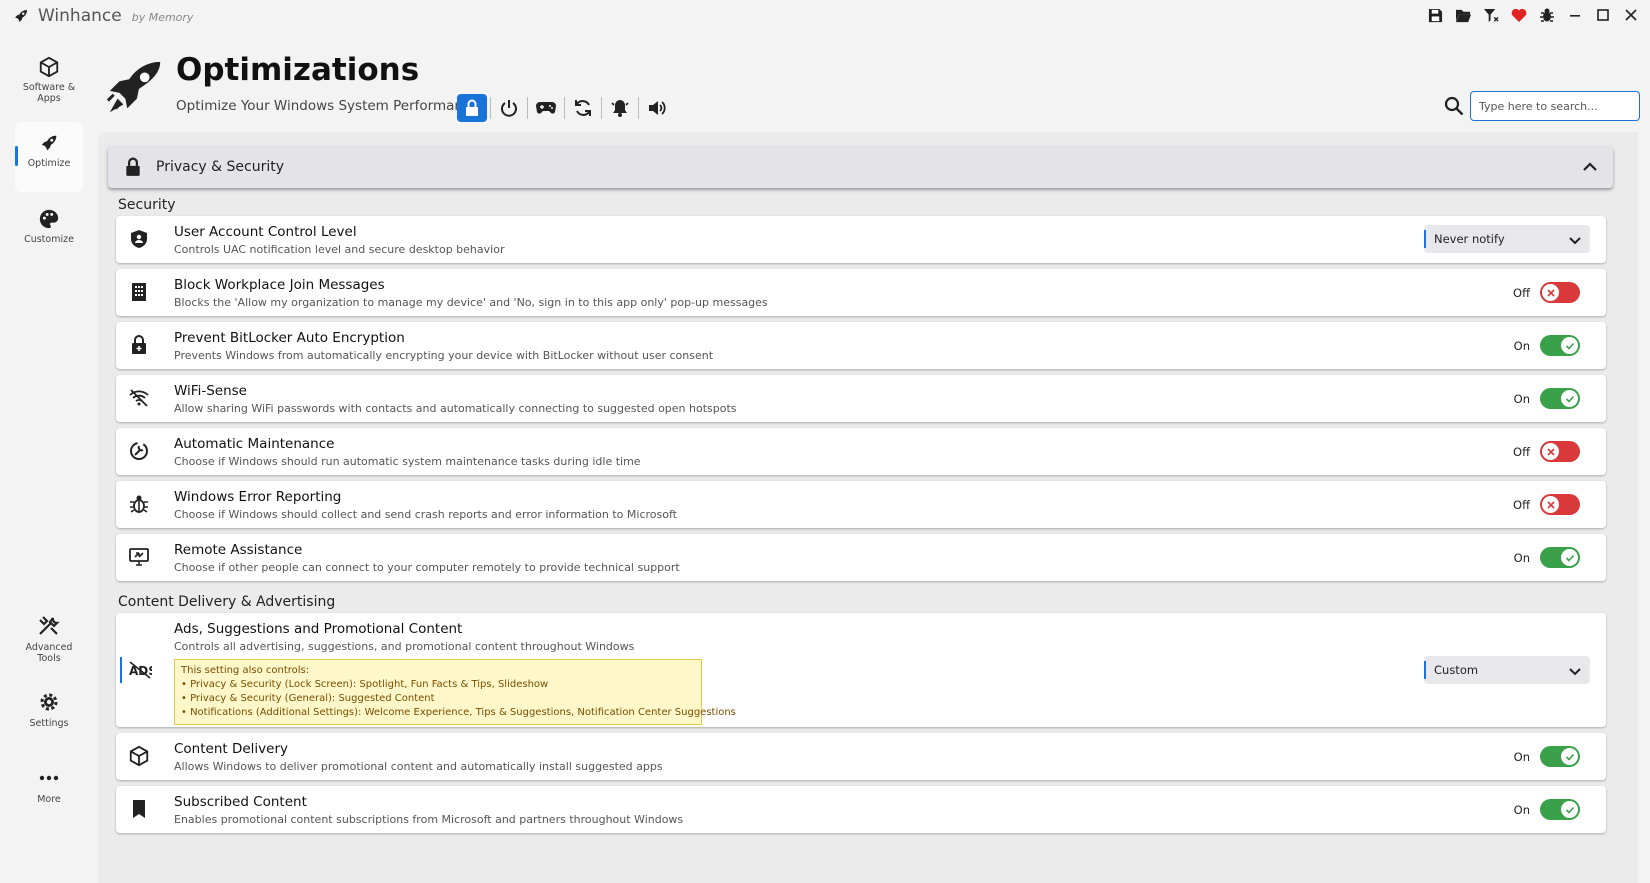 The image size is (1650, 883). I want to click on setting-title: Block Workplace Join Messages, so click(279, 285).